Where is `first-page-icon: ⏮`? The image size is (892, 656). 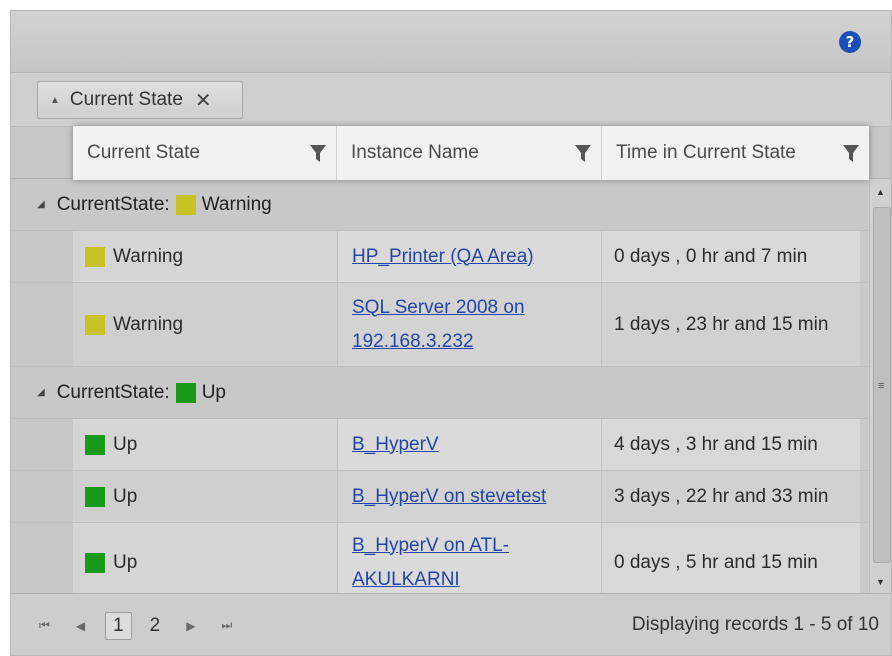
first-page-icon: ⏮ is located at coordinates (44, 625).